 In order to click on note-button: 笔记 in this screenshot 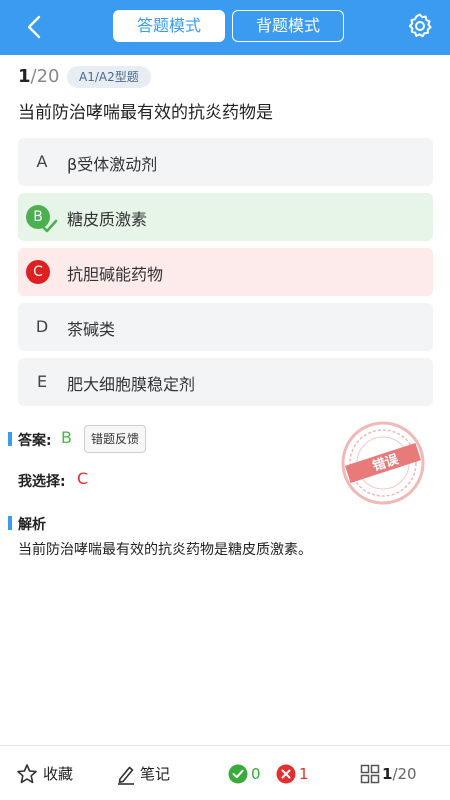, I will do `click(146, 774)`.